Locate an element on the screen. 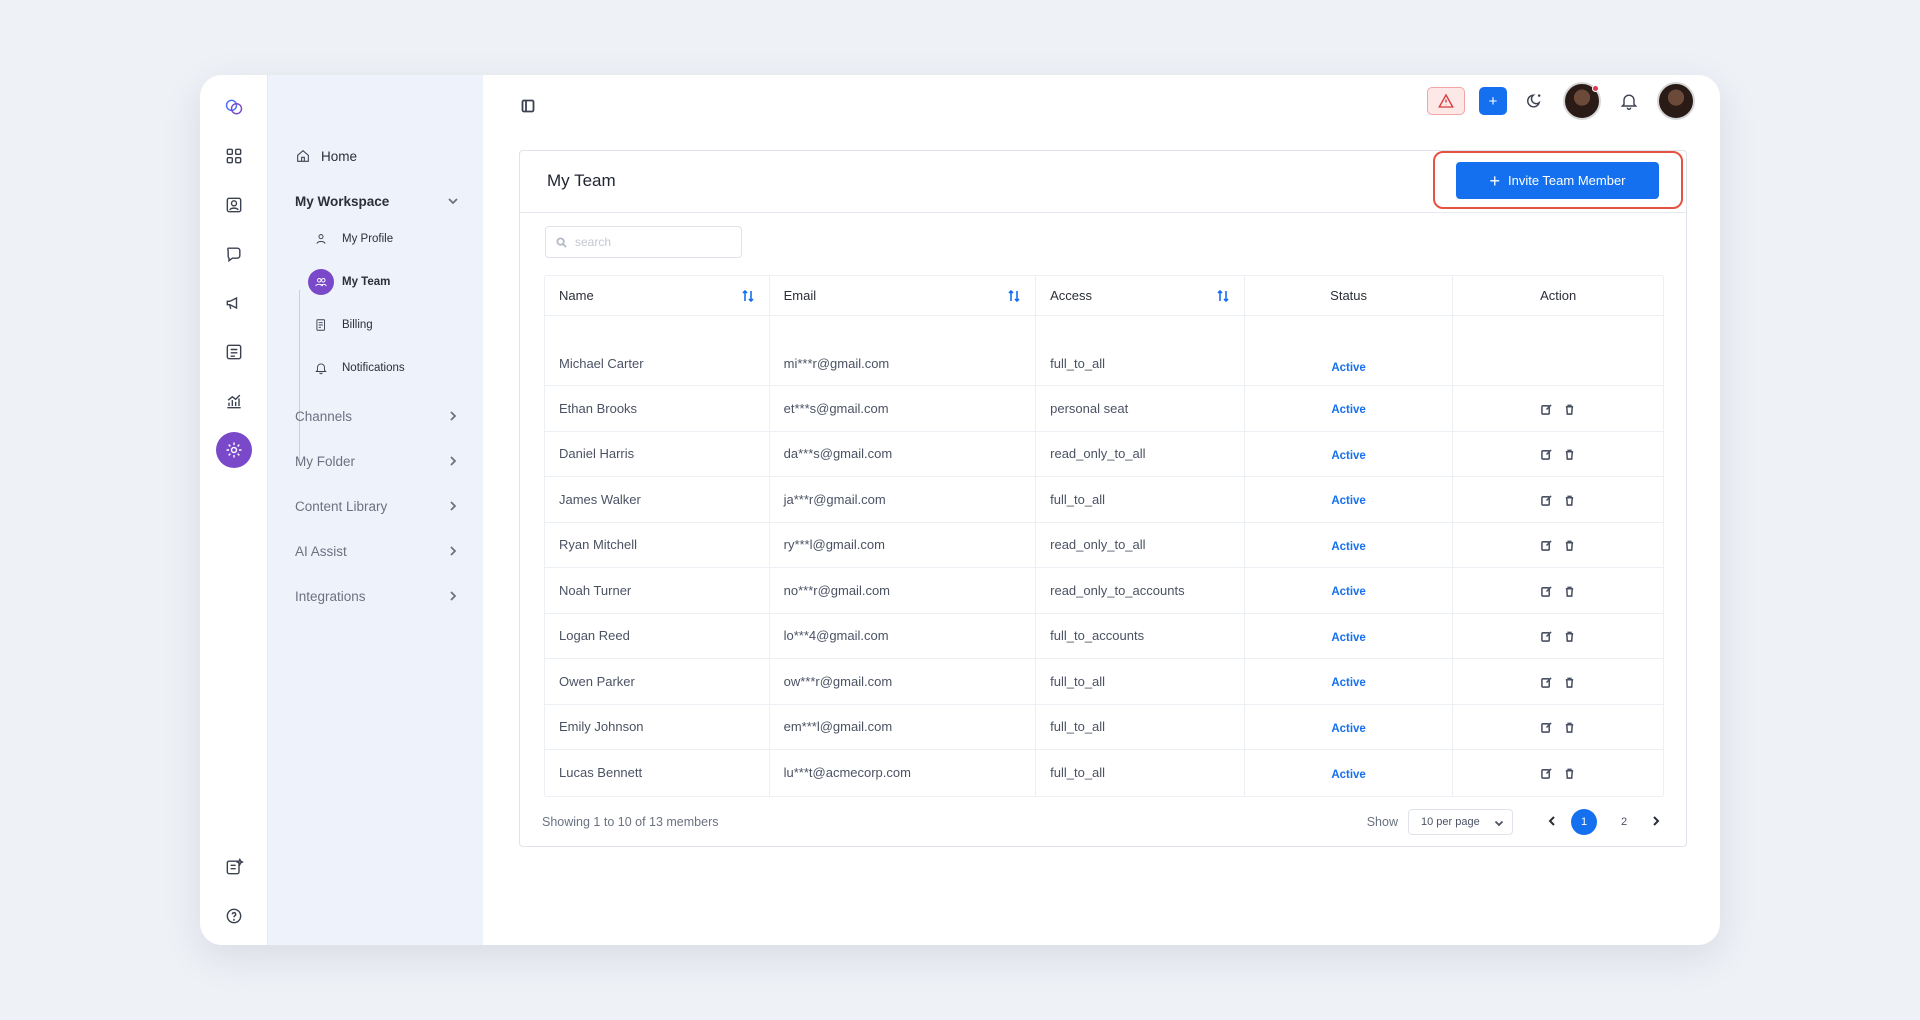  nav-my-workspace: My Workspace is located at coordinates (377, 201).